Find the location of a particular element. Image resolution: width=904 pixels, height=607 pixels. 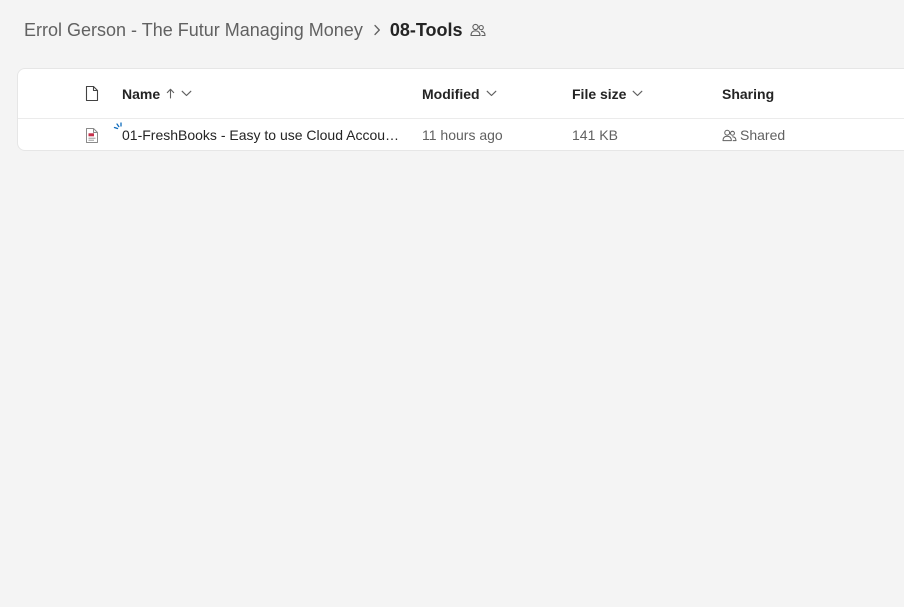

column-header-file-size: File size is located at coordinates (607, 93).